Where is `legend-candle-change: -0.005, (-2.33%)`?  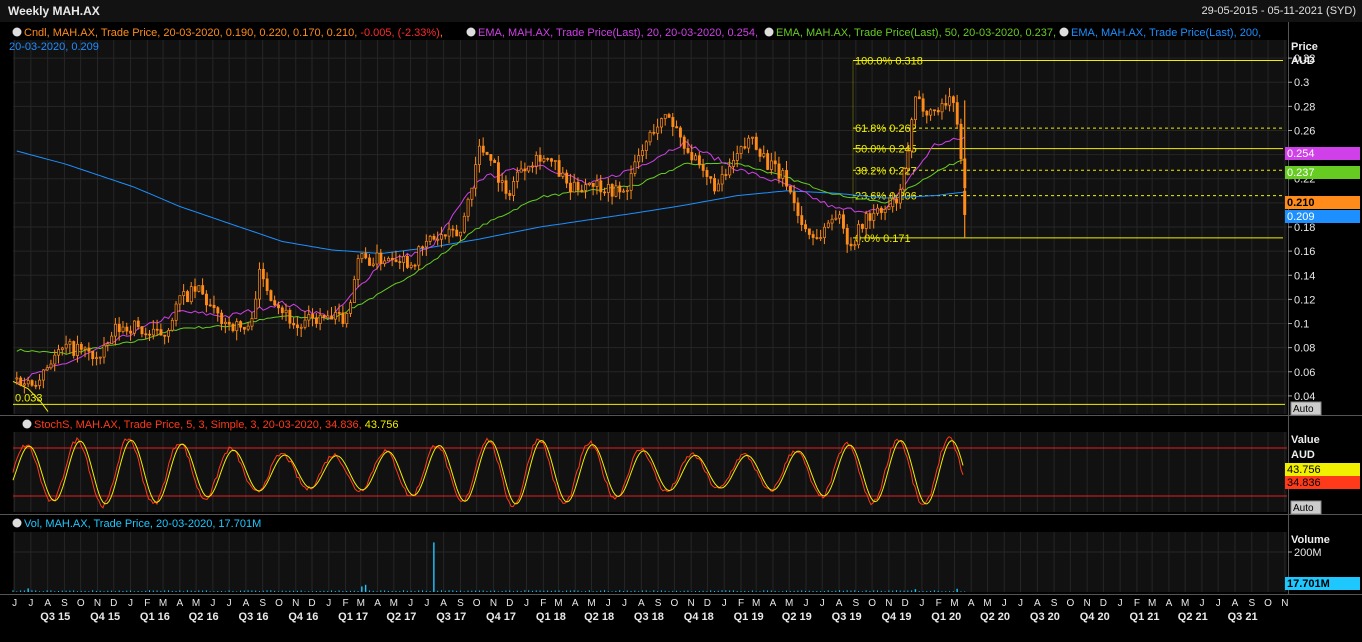 legend-candle-change: -0.005, (-2.33%) is located at coordinates (399, 33).